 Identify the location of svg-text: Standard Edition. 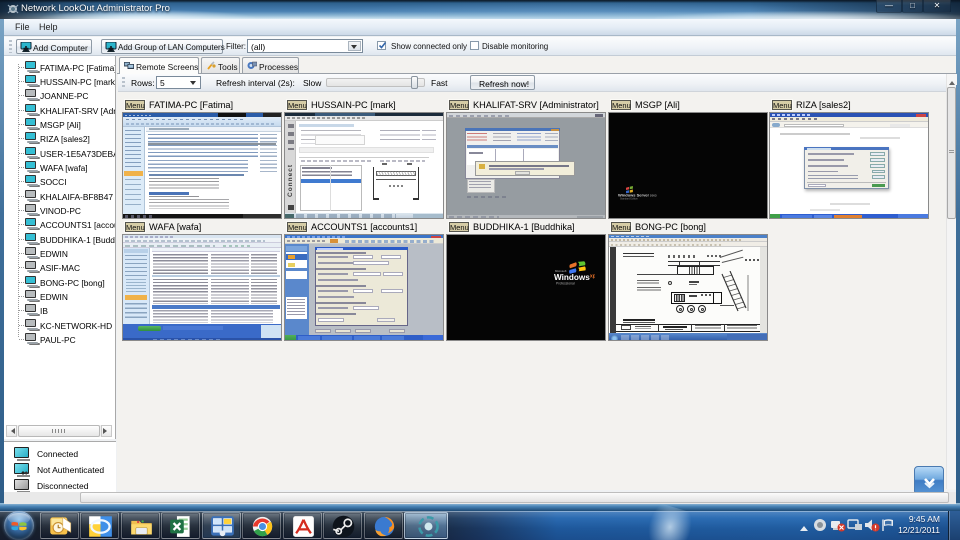
(629, 199).